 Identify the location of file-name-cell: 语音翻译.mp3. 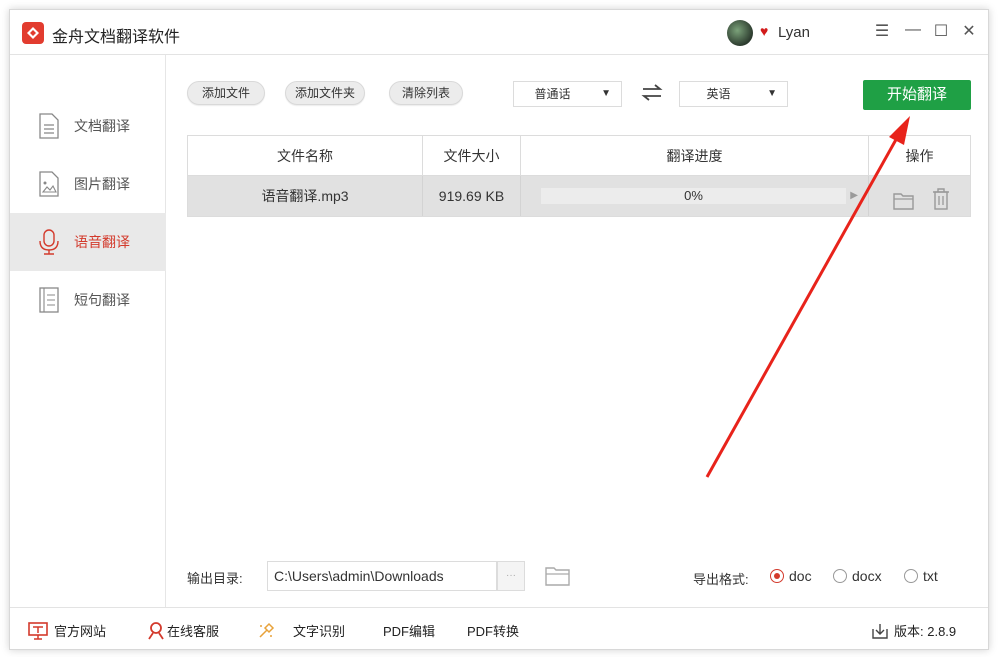
(305, 196).